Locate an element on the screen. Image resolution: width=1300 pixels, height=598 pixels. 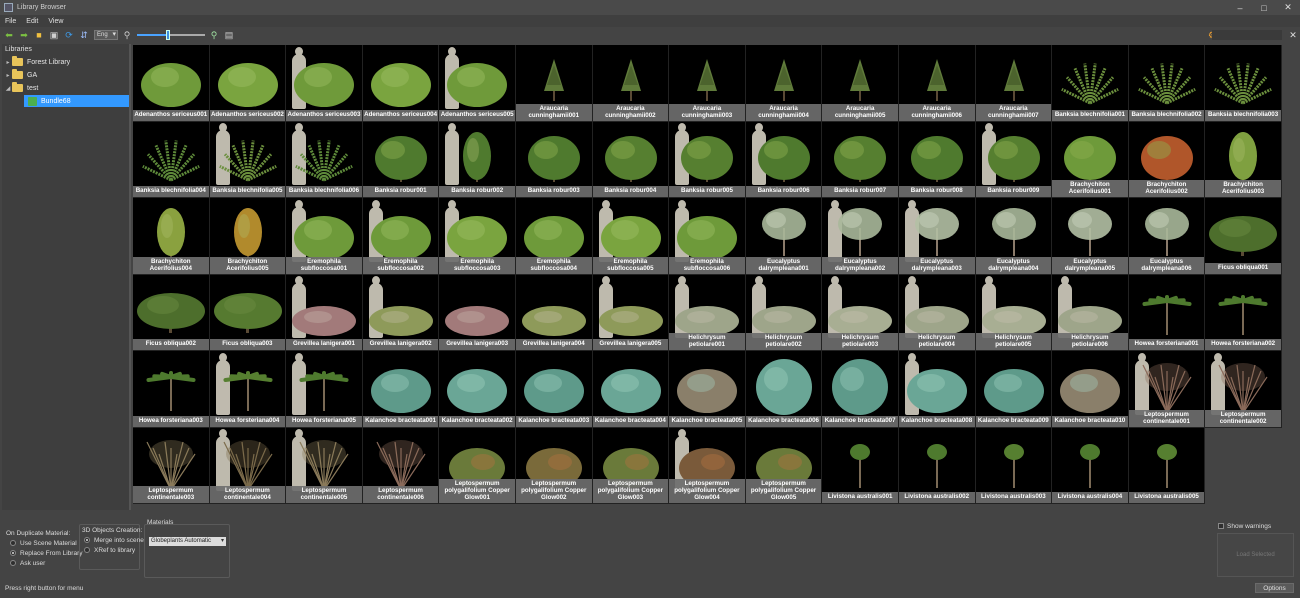
radio-ask-user: Ask user is located at coordinates (44, 563).